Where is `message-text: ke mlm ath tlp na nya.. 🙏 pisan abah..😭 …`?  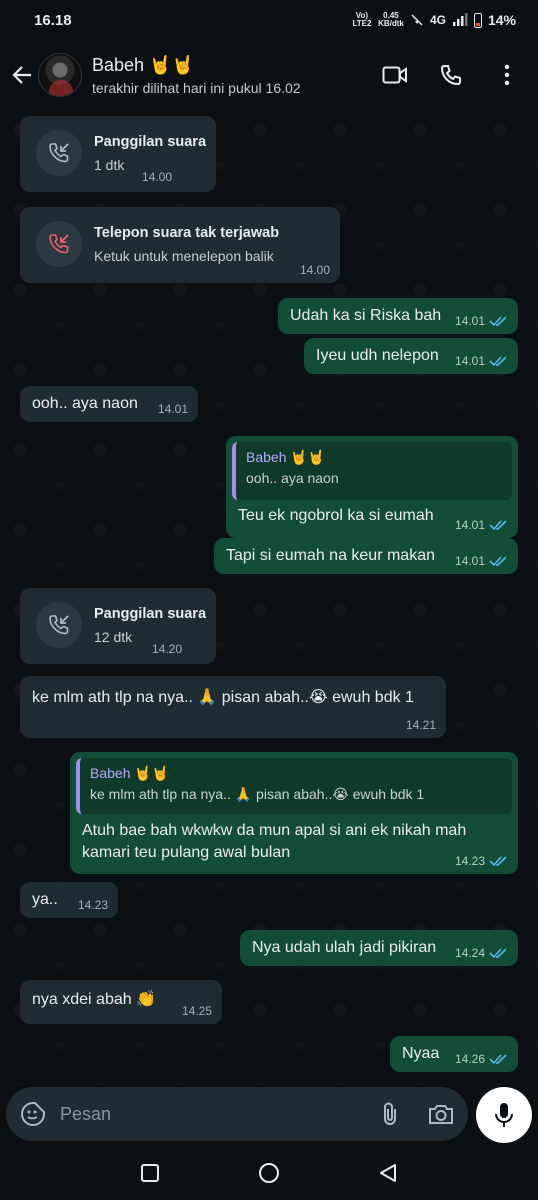 message-text: ke mlm ath tlp na nya.. 🙏 pisan abah..😭 … is located at coordinates (223, 697).